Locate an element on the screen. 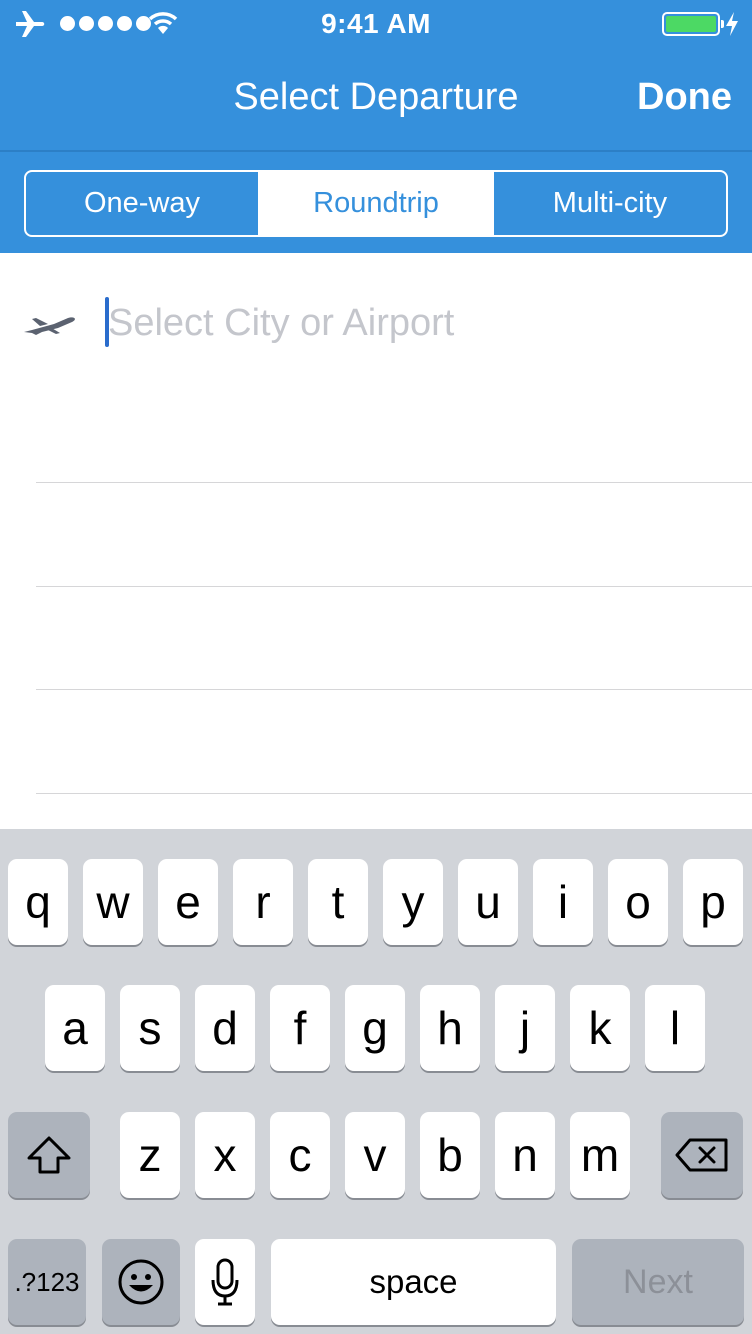 The image size is (752, 1334). key-b: b is located at coordinates (450, 1155).